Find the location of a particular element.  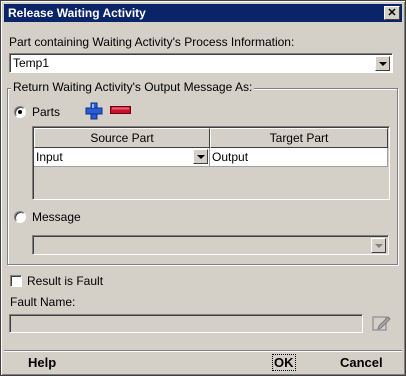

close-button: ✕ is located at coordinates (392, 13).